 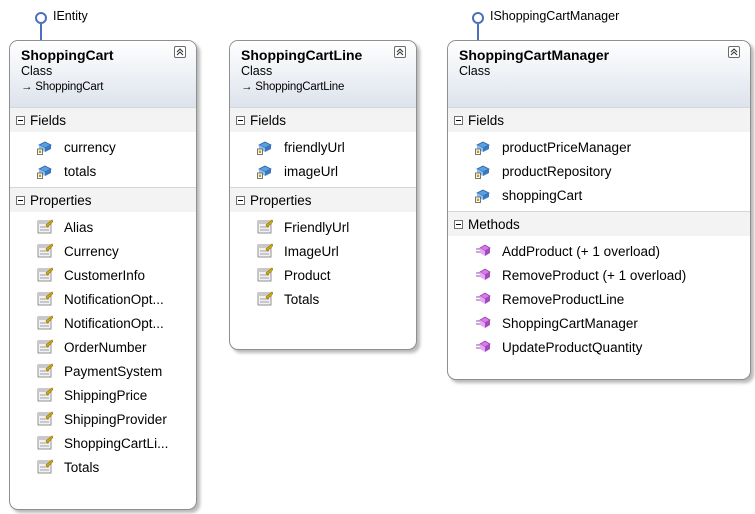 What do you see at coordinates (534, 55) in the screenshot?
I see `class-name: ShoppingCartManager` at bounding box center [534, 55].